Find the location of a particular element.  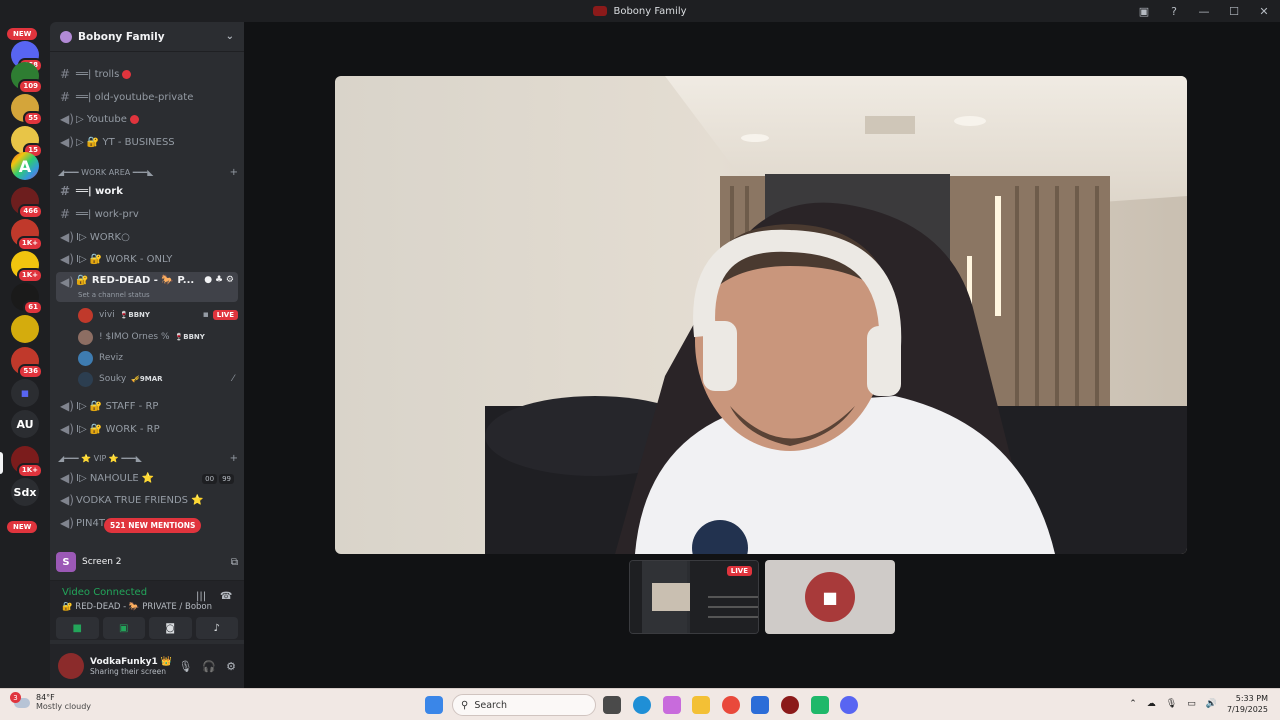

voice-user: Reviz is located at coordinates (158, 358).